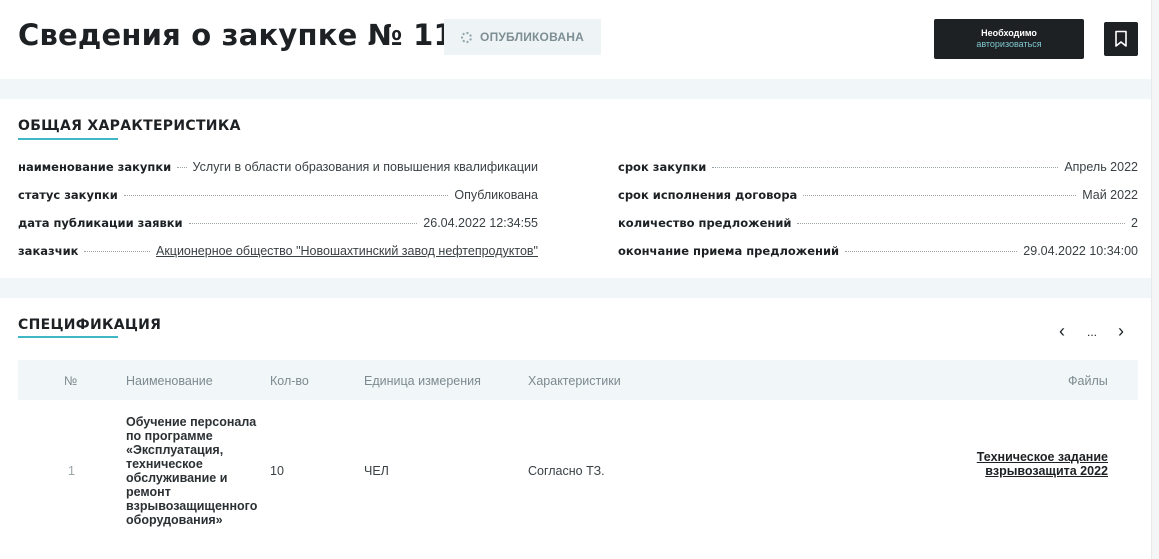  What do you see at coordinates (1110, 195) in the screenshot?
I see `info-value: Май 2022` at bounding box center [1110, 195].